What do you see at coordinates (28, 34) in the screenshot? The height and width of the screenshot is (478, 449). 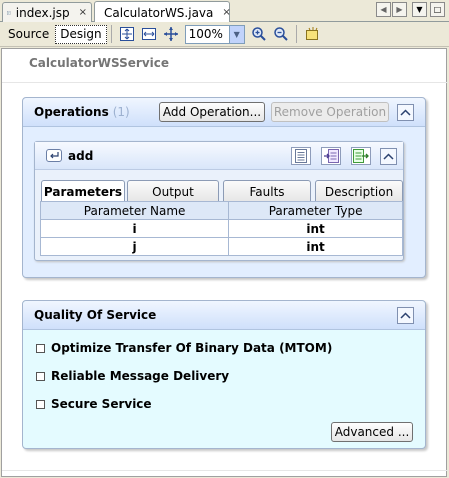 I see `source-view-button: Source` at bounding box center [28, 34].